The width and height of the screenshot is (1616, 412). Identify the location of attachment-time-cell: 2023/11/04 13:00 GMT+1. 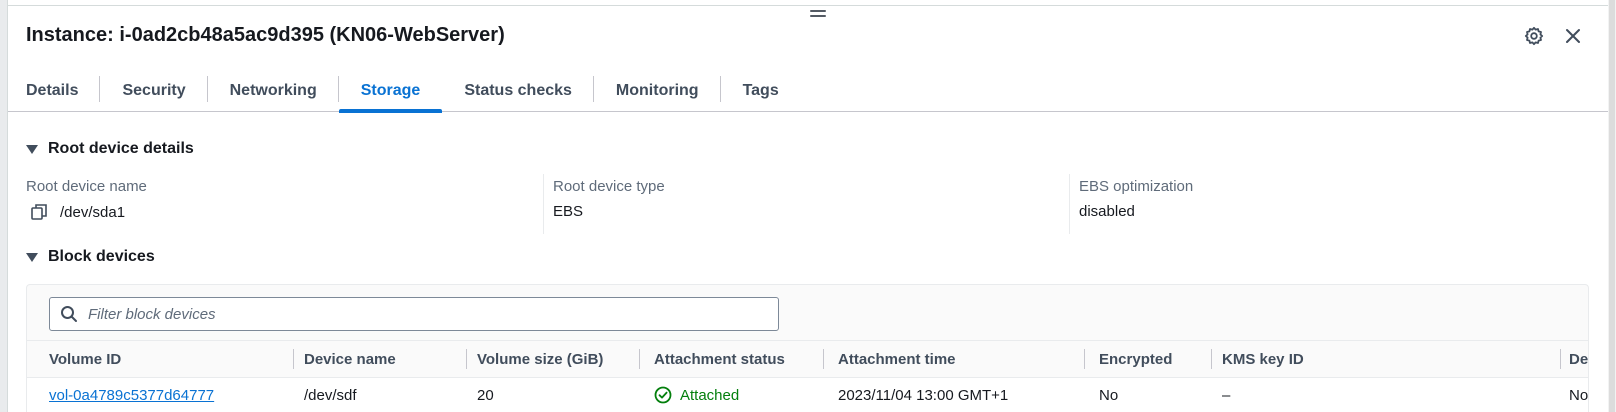
(923, 395).